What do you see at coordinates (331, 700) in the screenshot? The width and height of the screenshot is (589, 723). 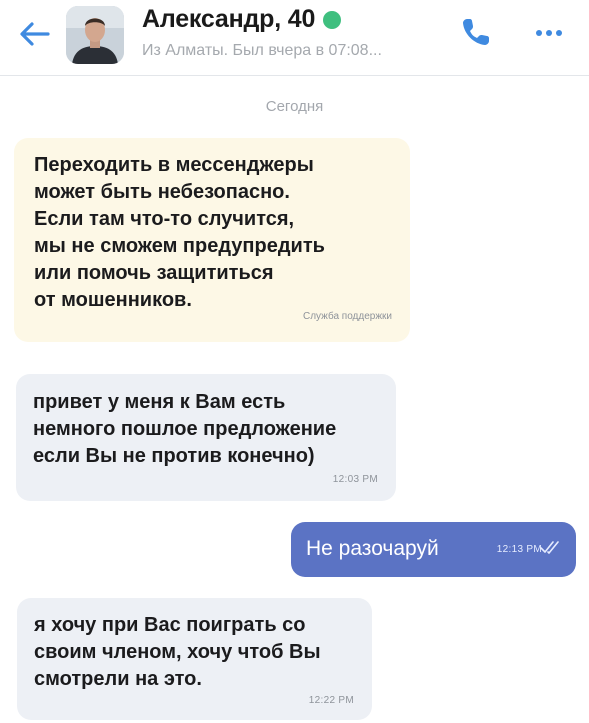 I see `message-time: 12:22 PM` at bounding box center [331, 700].